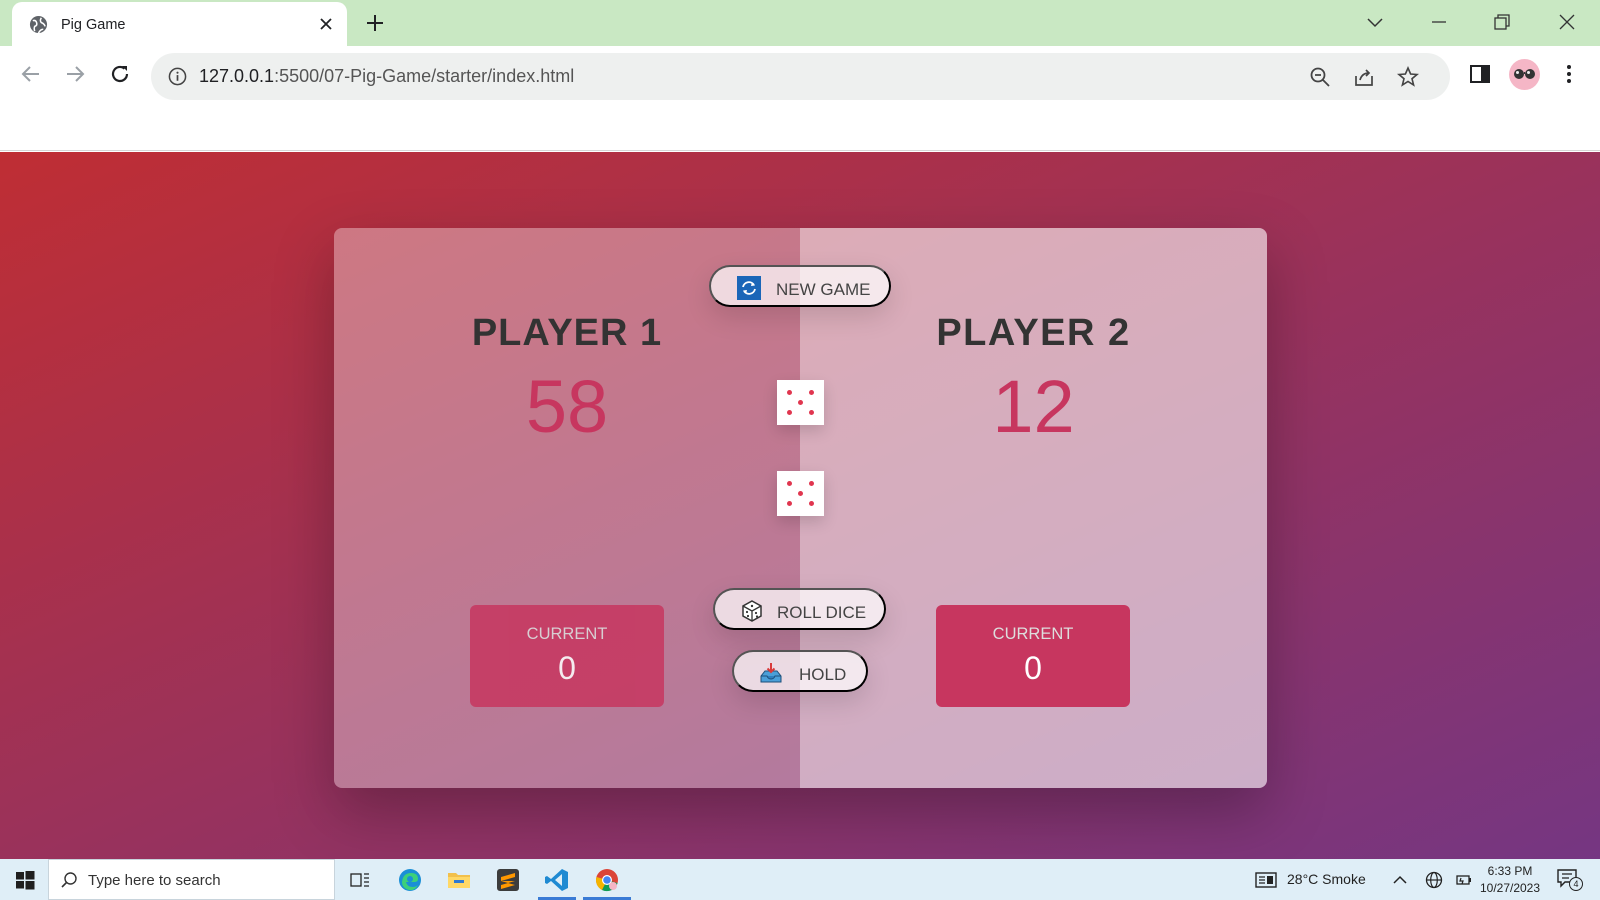 The image size is (1600, 900). I want to click on close-tab-icon, so click(326, 24).